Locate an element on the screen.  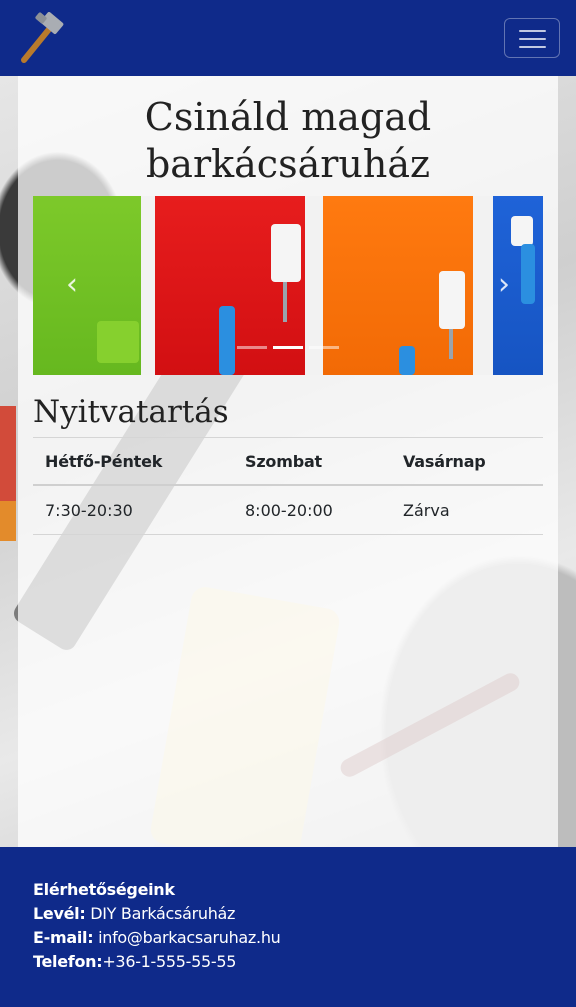
column-header: Szombat is located at coordinates (312, 461).